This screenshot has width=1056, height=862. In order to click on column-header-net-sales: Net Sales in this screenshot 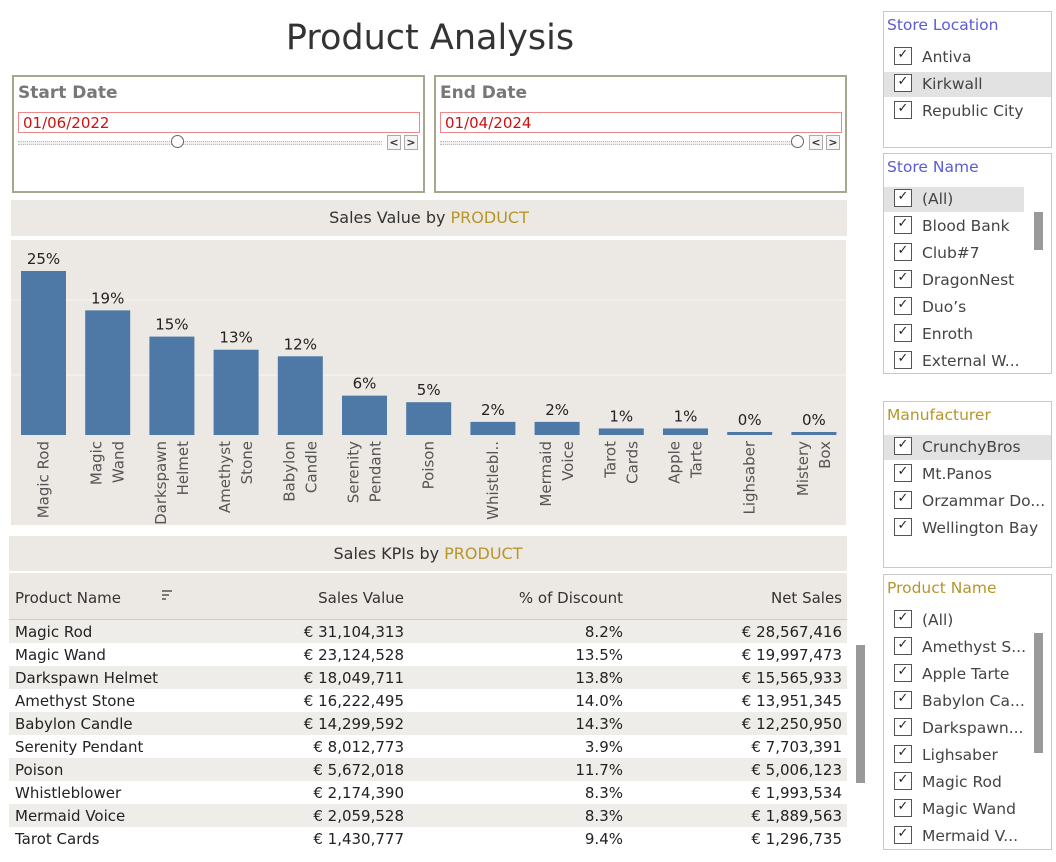, I will do `click(806, 598)`.